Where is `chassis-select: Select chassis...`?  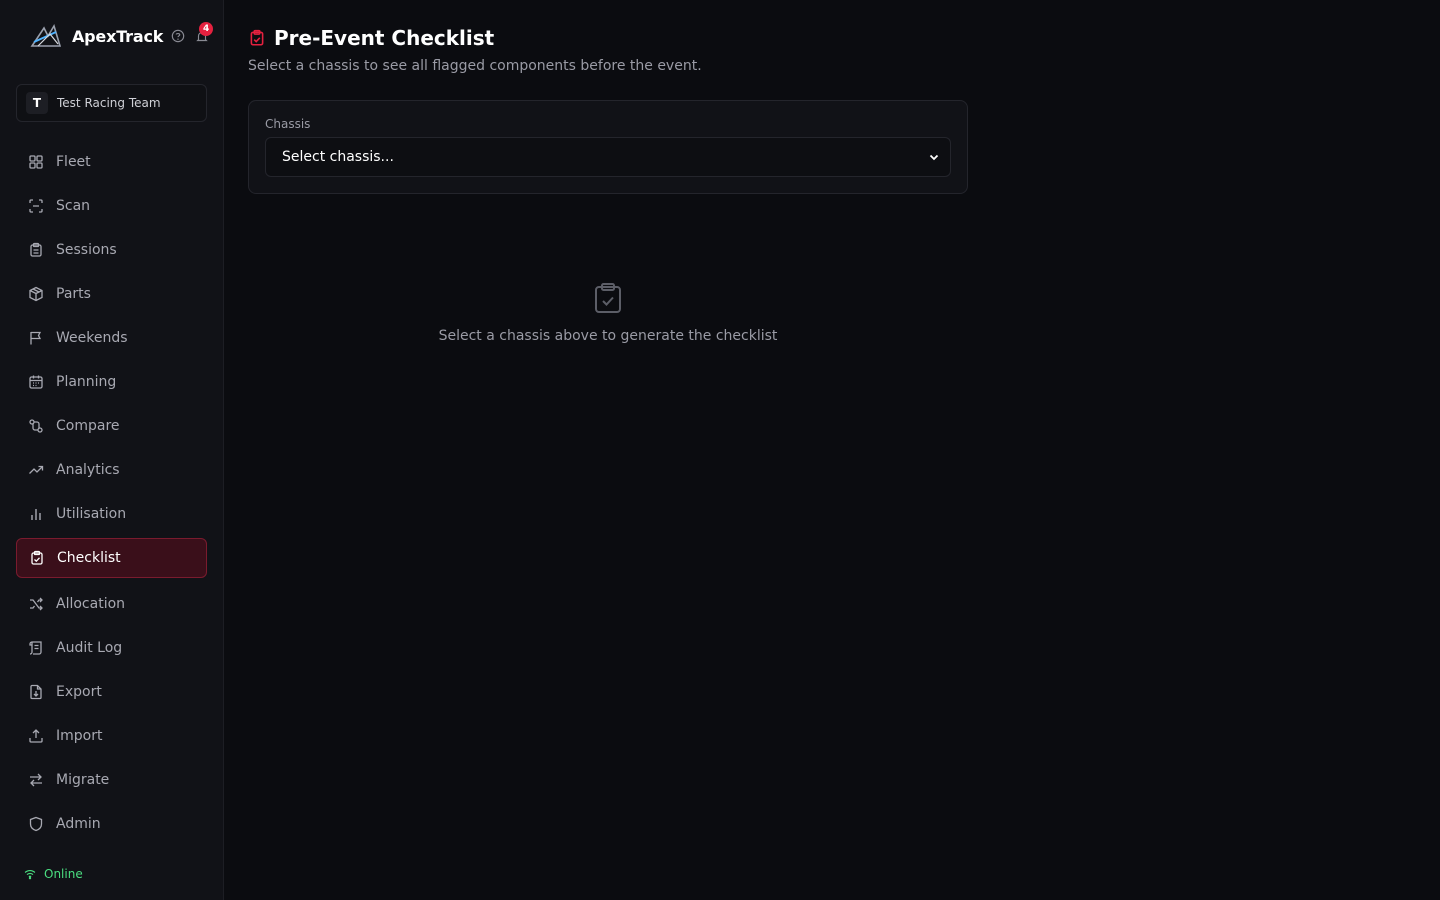
chassis-select: Select chassis... is located at coordinates (608, 157).